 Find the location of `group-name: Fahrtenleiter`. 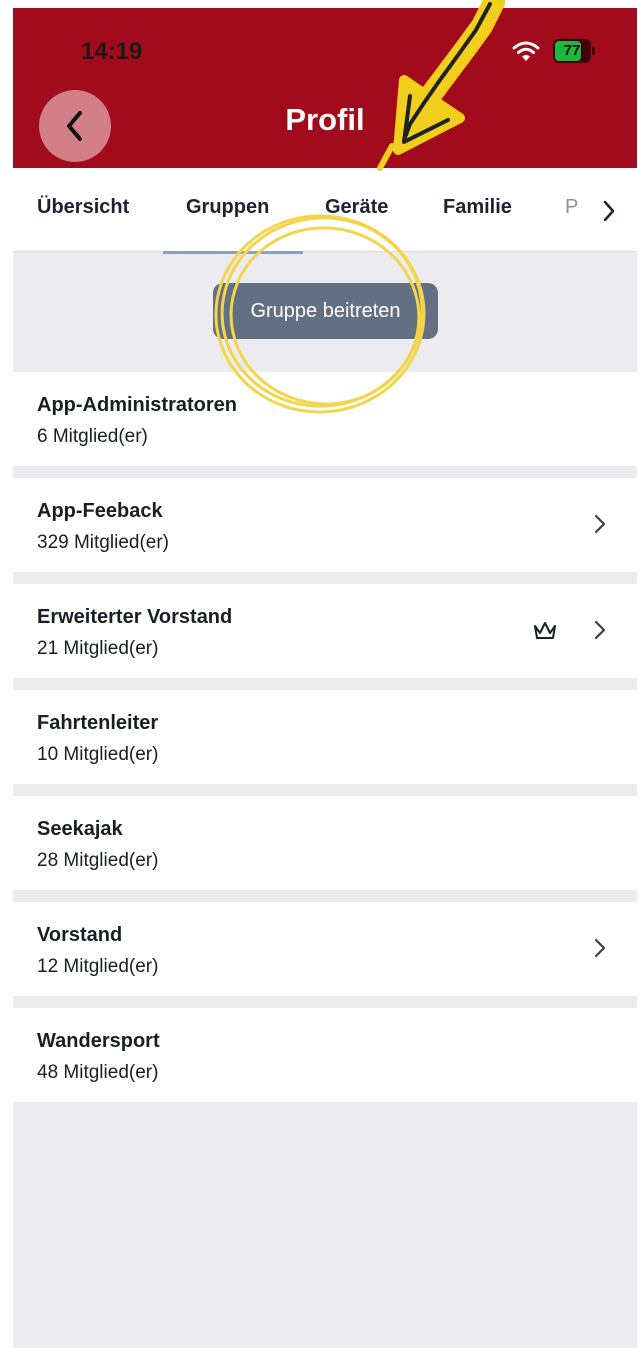

group-name: Fahrtenleiter is located at coordinates (98, 723).